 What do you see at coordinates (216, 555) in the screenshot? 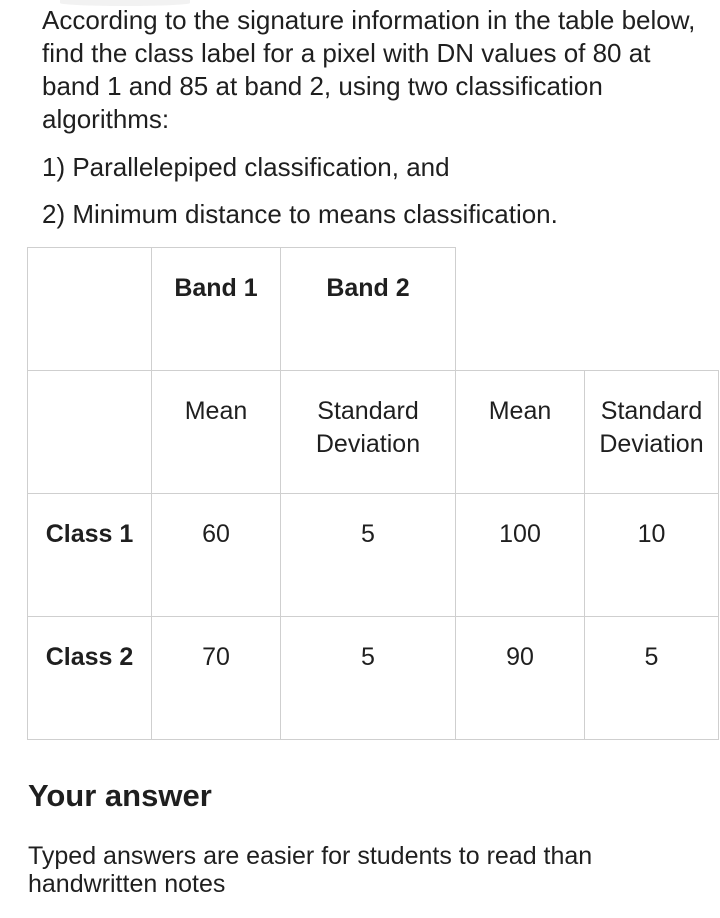
I see `table-cell: 60` at bounding box center [216, 555].